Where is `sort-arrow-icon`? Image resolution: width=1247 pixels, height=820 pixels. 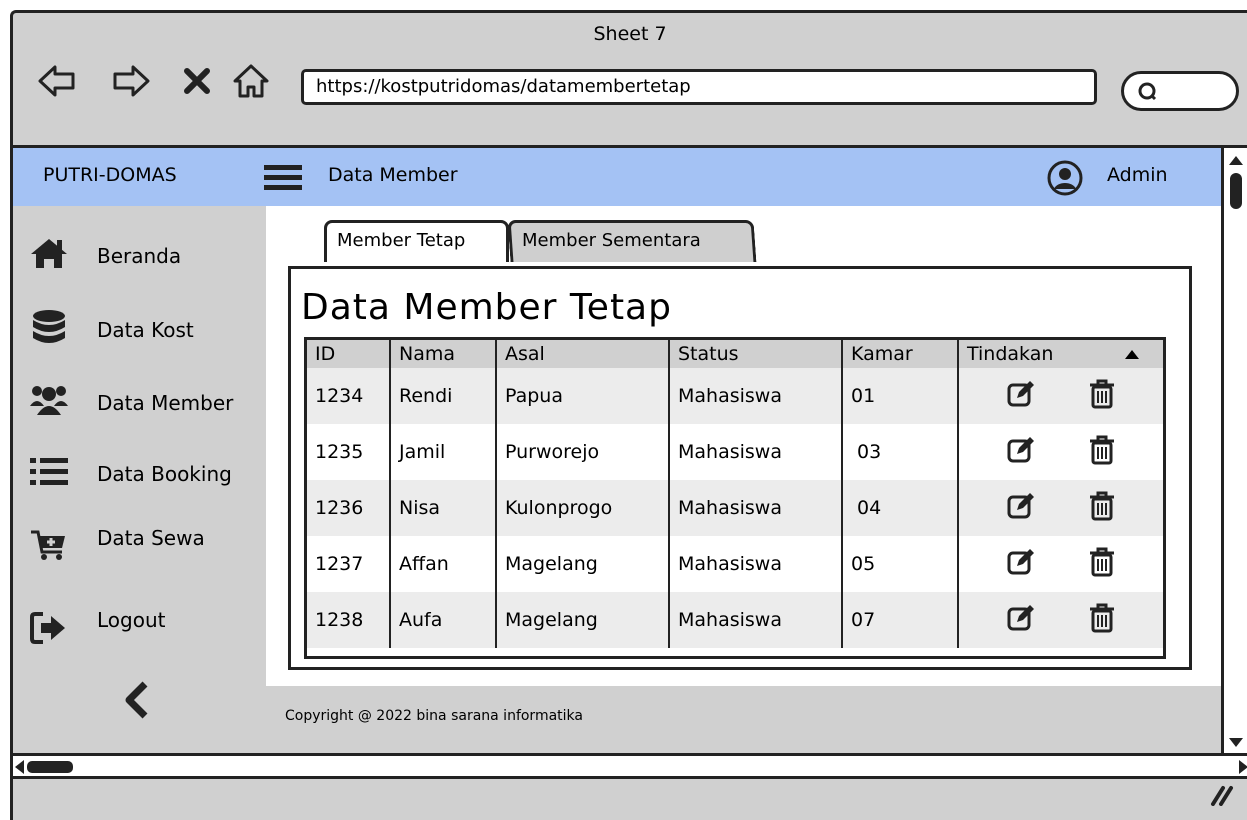 sort-arrow-icon is located at coordinates (1132, 354).